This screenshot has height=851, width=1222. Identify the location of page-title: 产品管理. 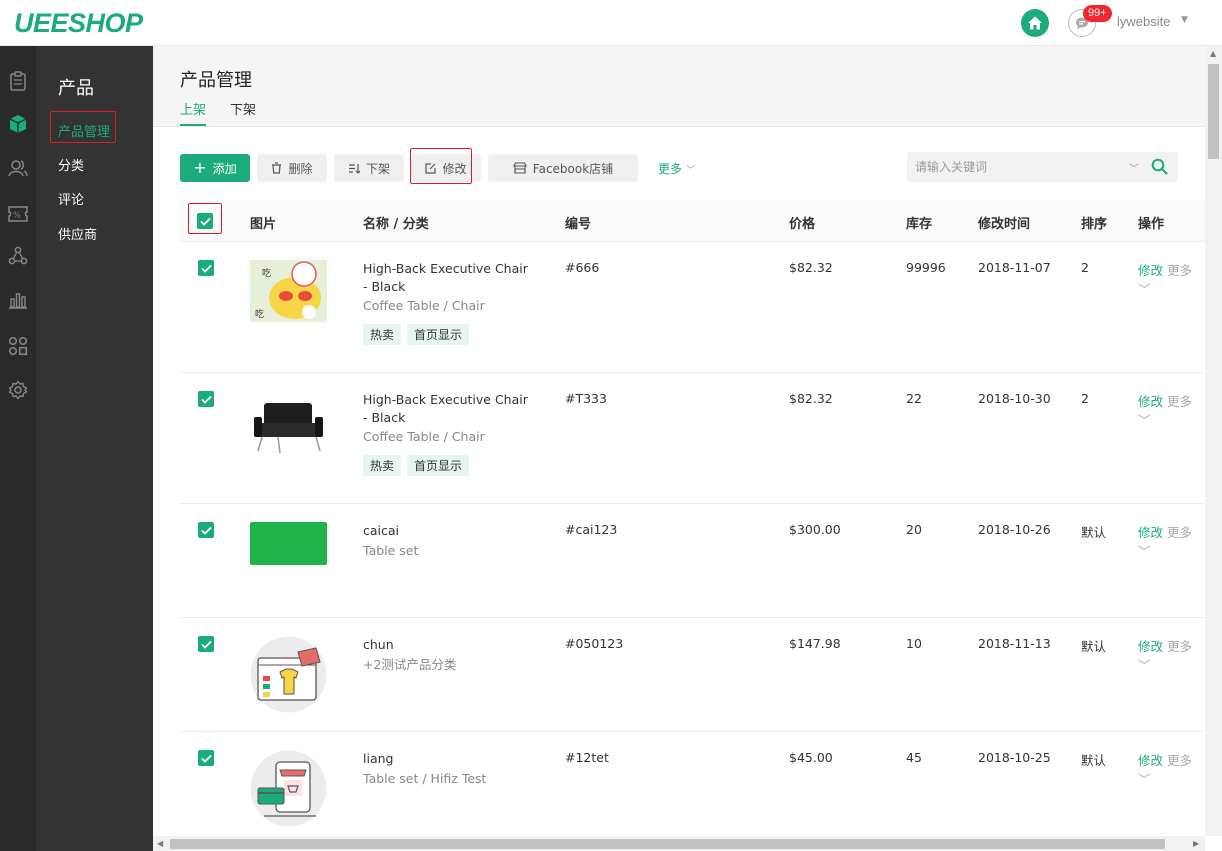
(216, 80).